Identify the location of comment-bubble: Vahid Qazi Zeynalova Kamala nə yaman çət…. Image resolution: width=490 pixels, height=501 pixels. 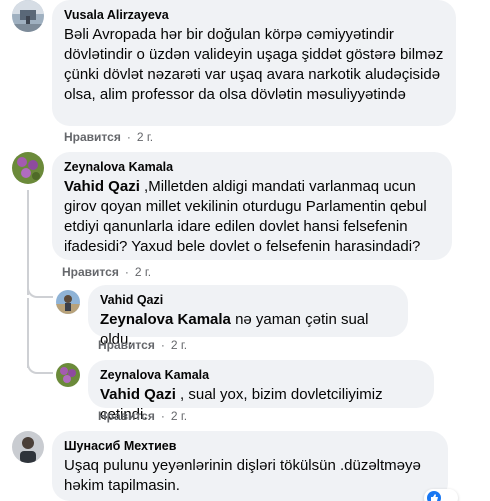
(248, 316).